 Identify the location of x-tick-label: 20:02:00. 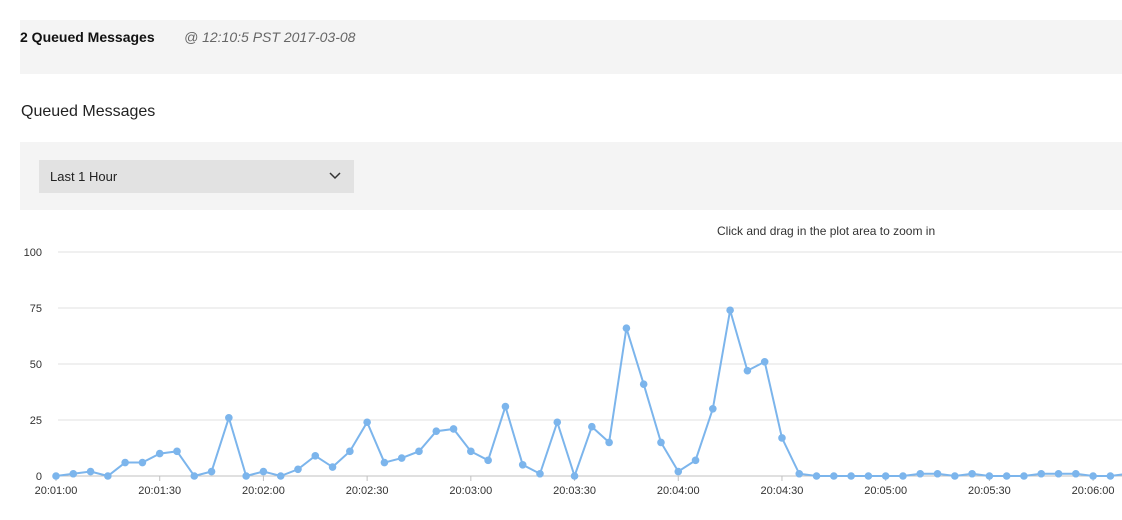
(263, 491).